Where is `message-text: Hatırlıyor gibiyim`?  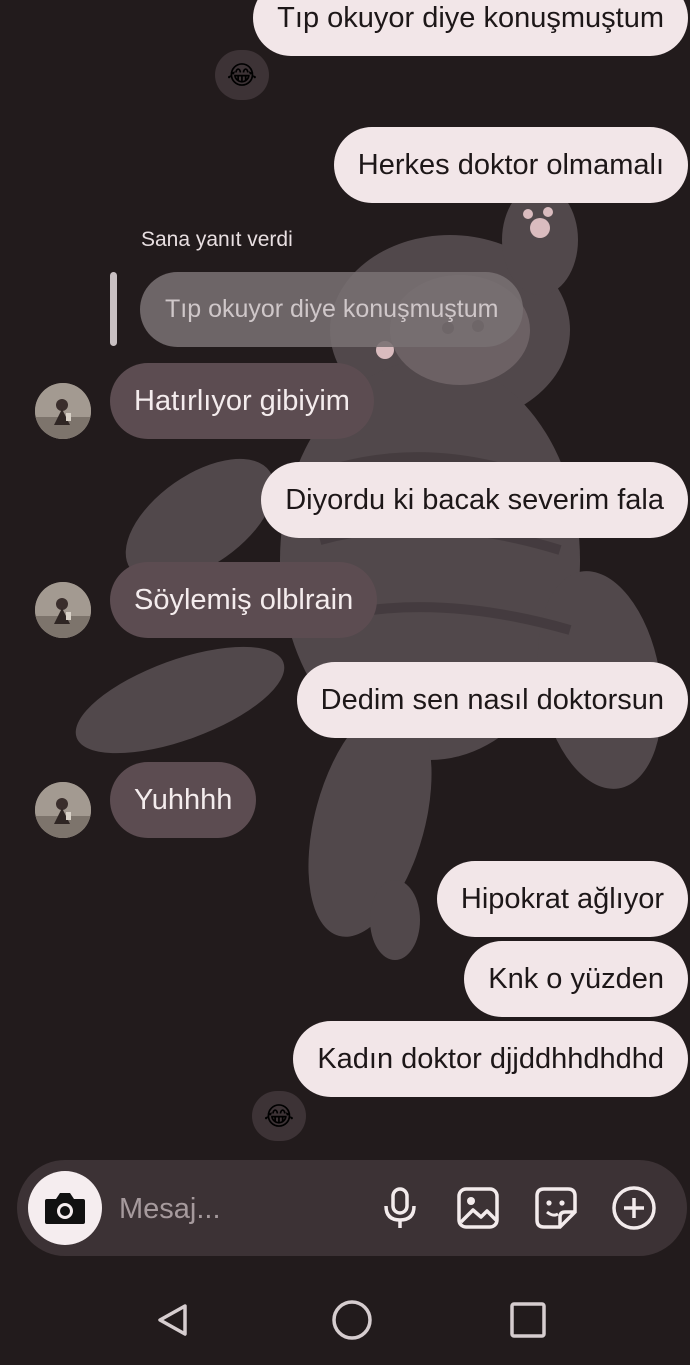
message-text: Hatırlıyor gibiyim is located at coordinates (242, 400).